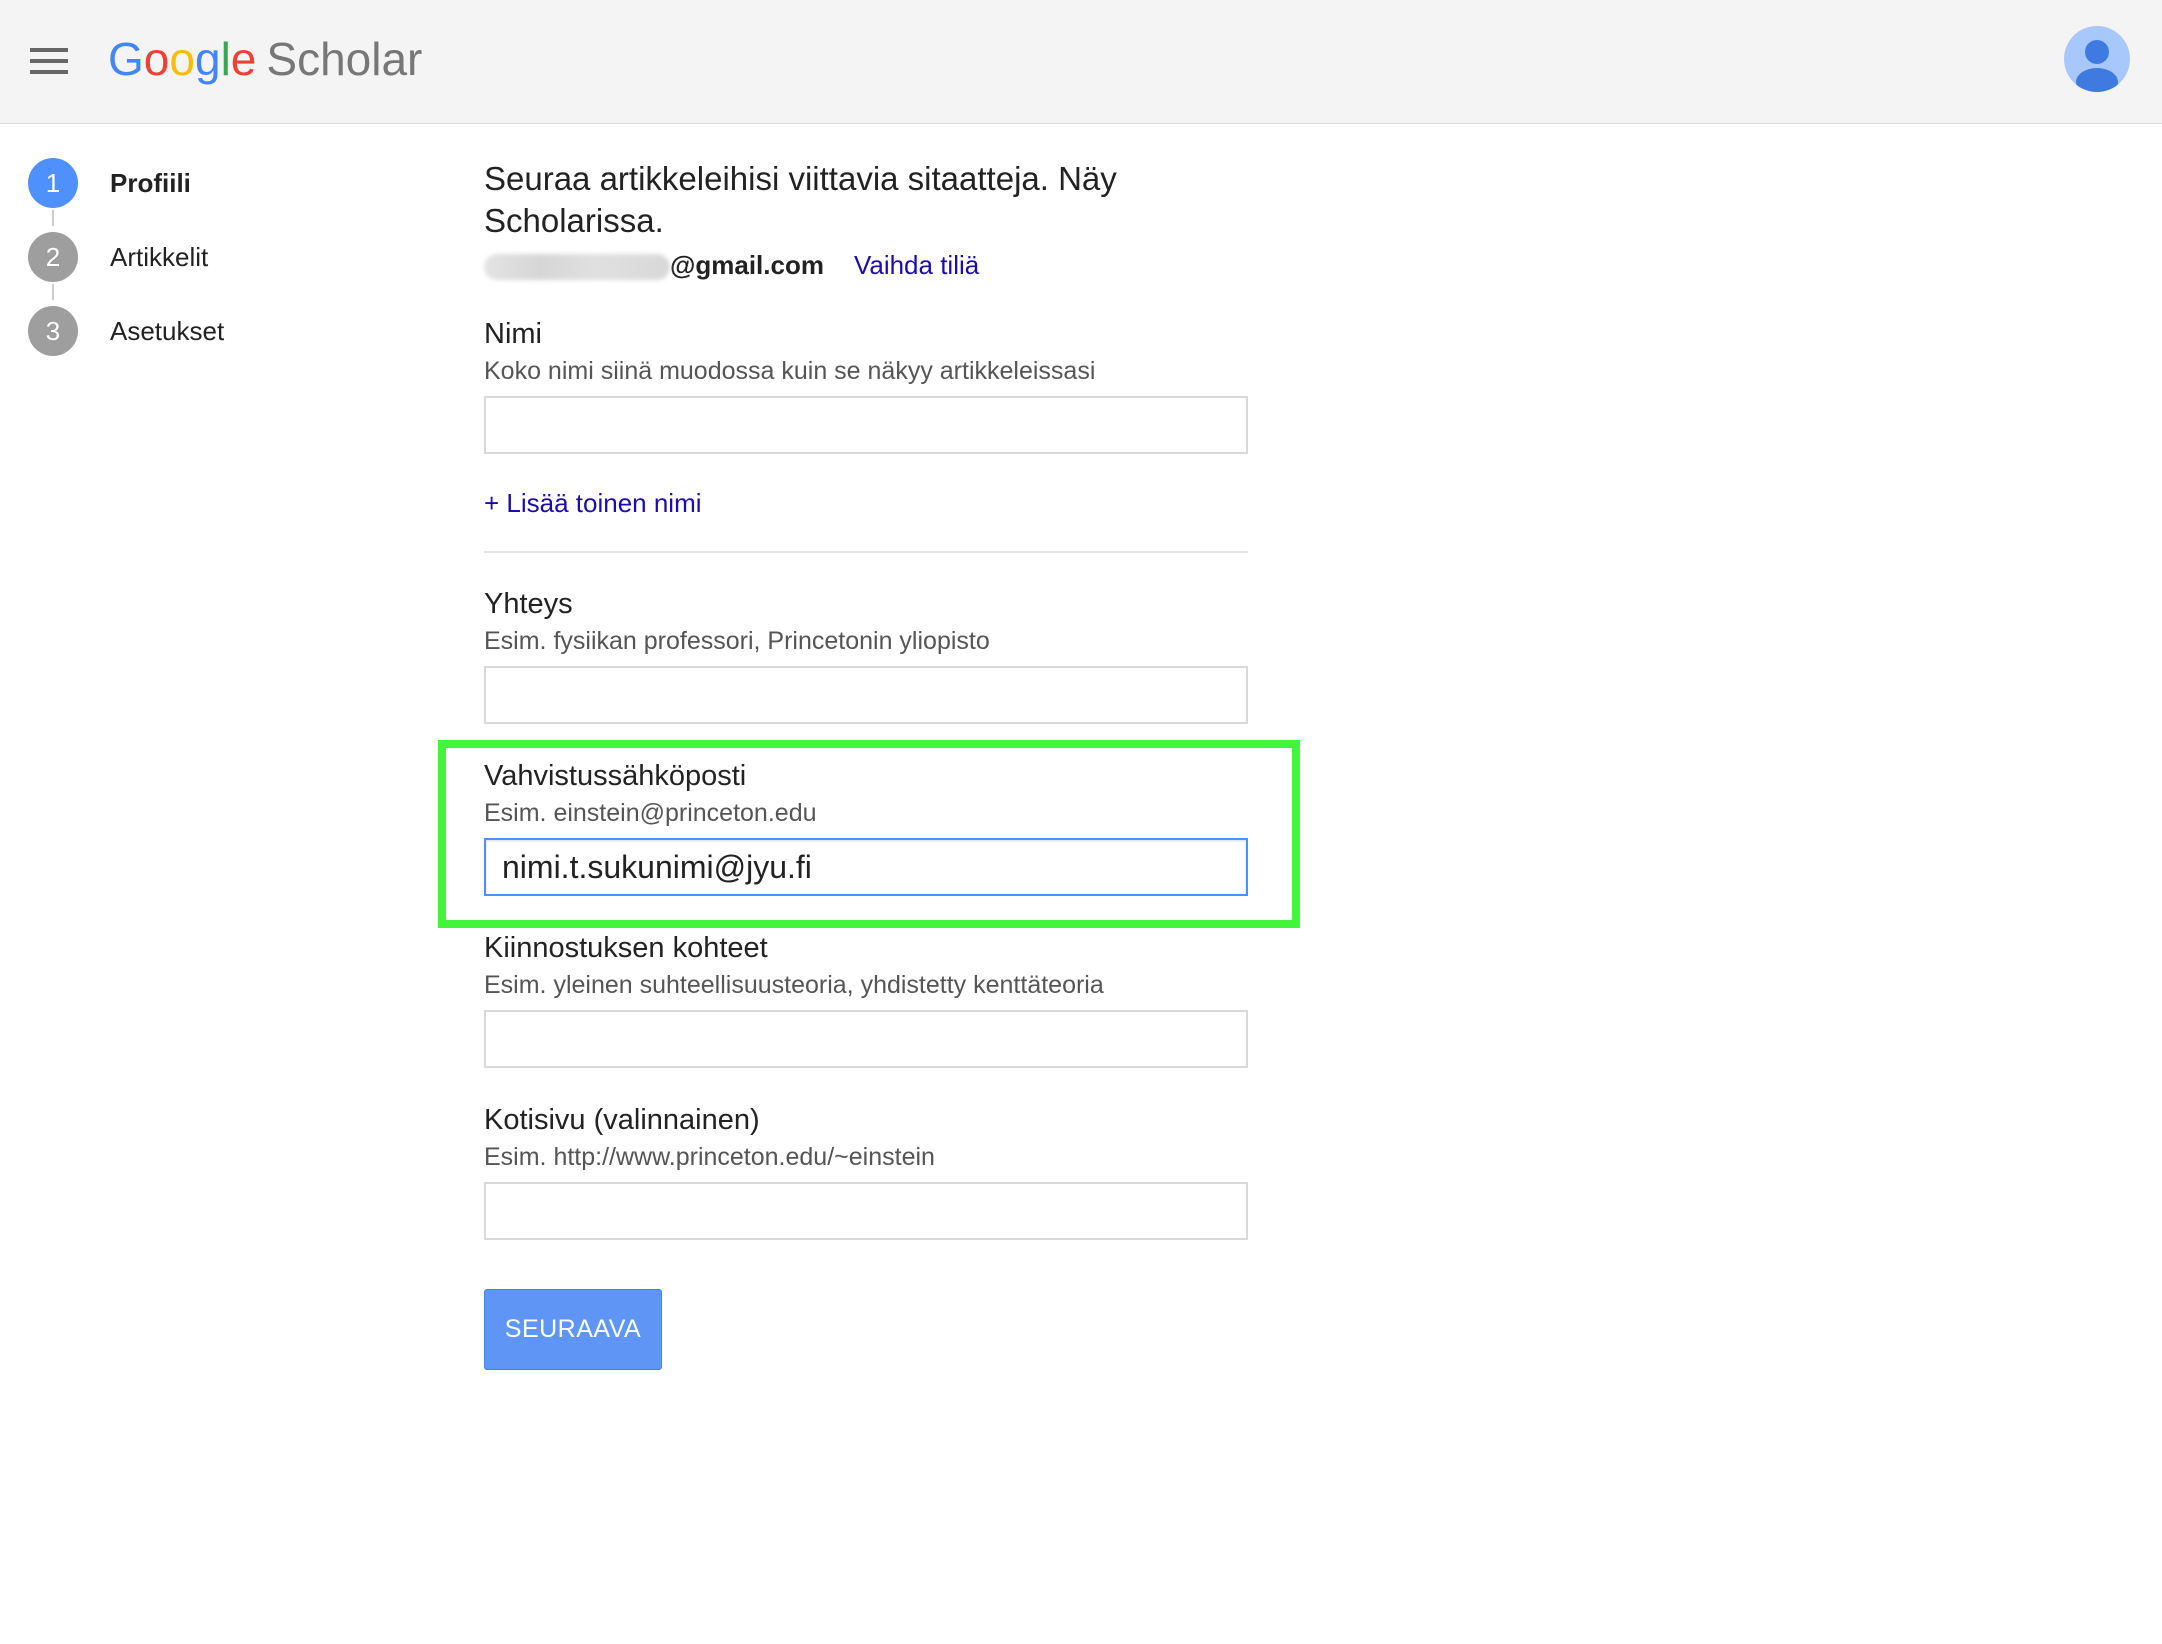  I want to click on affiliation-input, so click(866, 695).